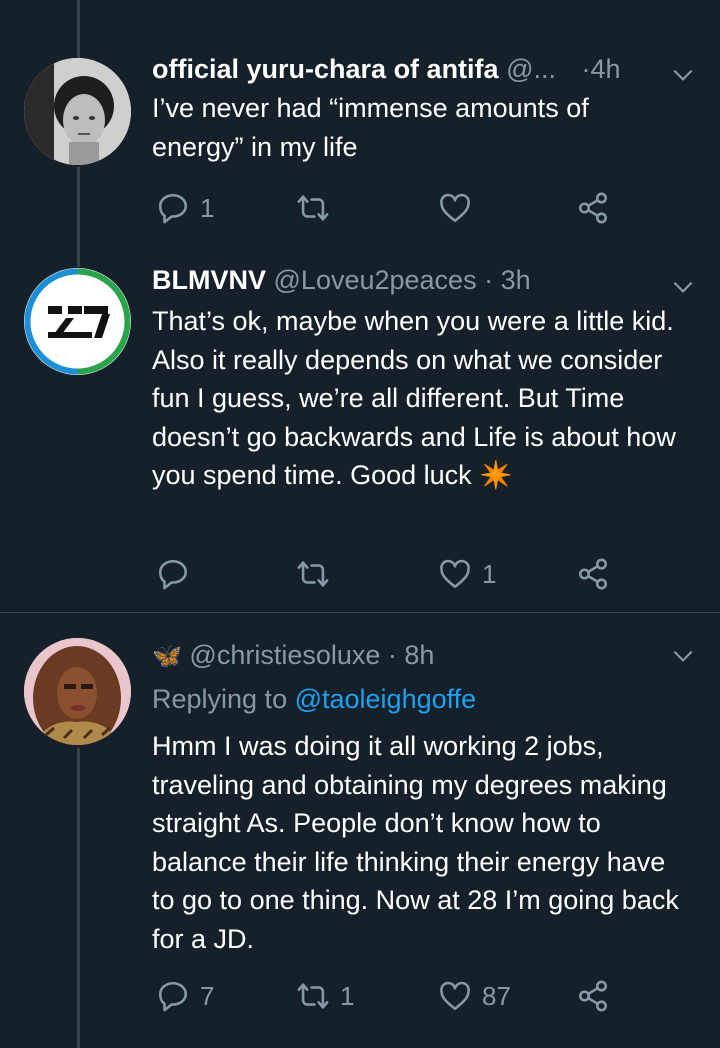  What do you see at coordinates (325, 69) in the screenshot?
I see `display-name: official yuru-chara of antifa` at bounding box center [325, 69].